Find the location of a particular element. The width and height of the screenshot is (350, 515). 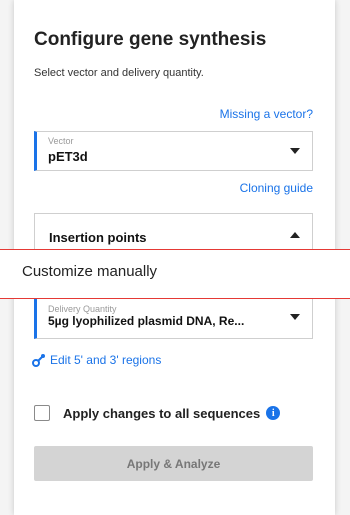

panel-subtitle: Select vector and delivery quantity. is located at coordinates (119, 73).